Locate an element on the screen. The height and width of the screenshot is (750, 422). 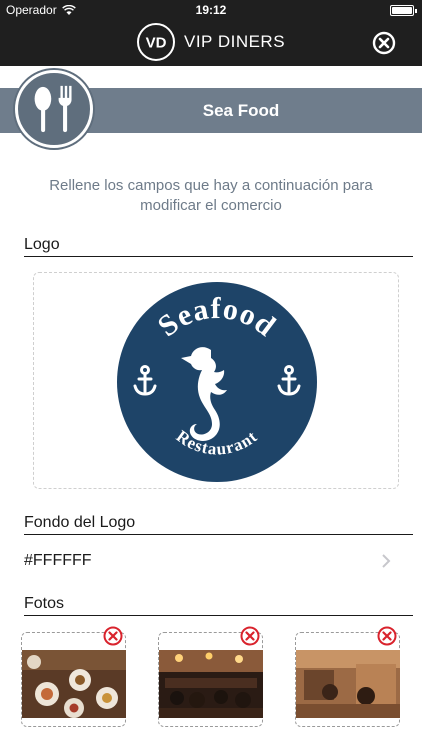
status-bar: Operador 19:12 is located at coordinates (211, 10).